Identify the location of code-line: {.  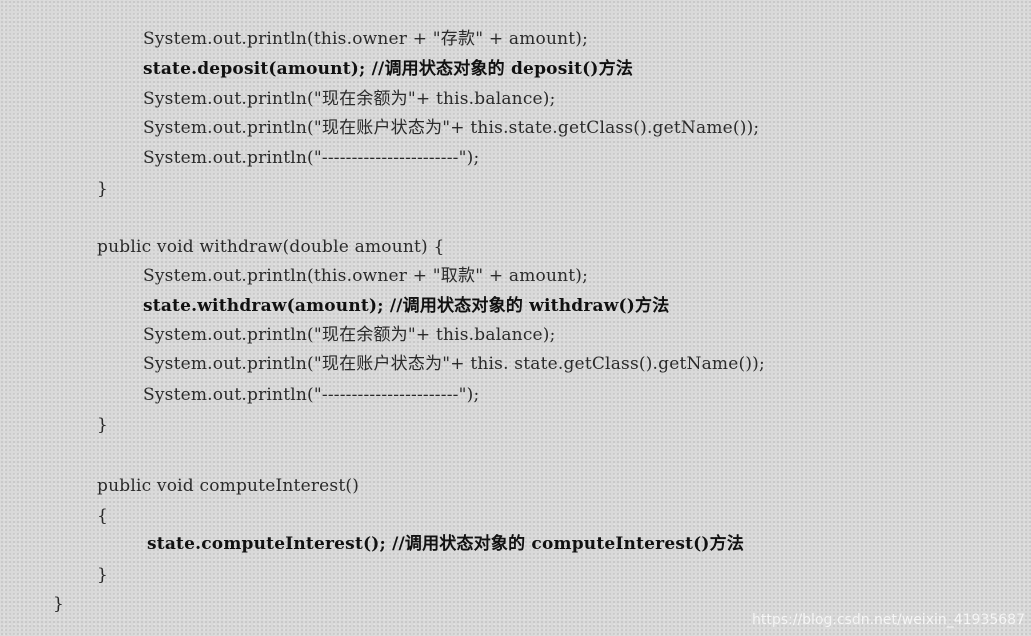
(103, 516).